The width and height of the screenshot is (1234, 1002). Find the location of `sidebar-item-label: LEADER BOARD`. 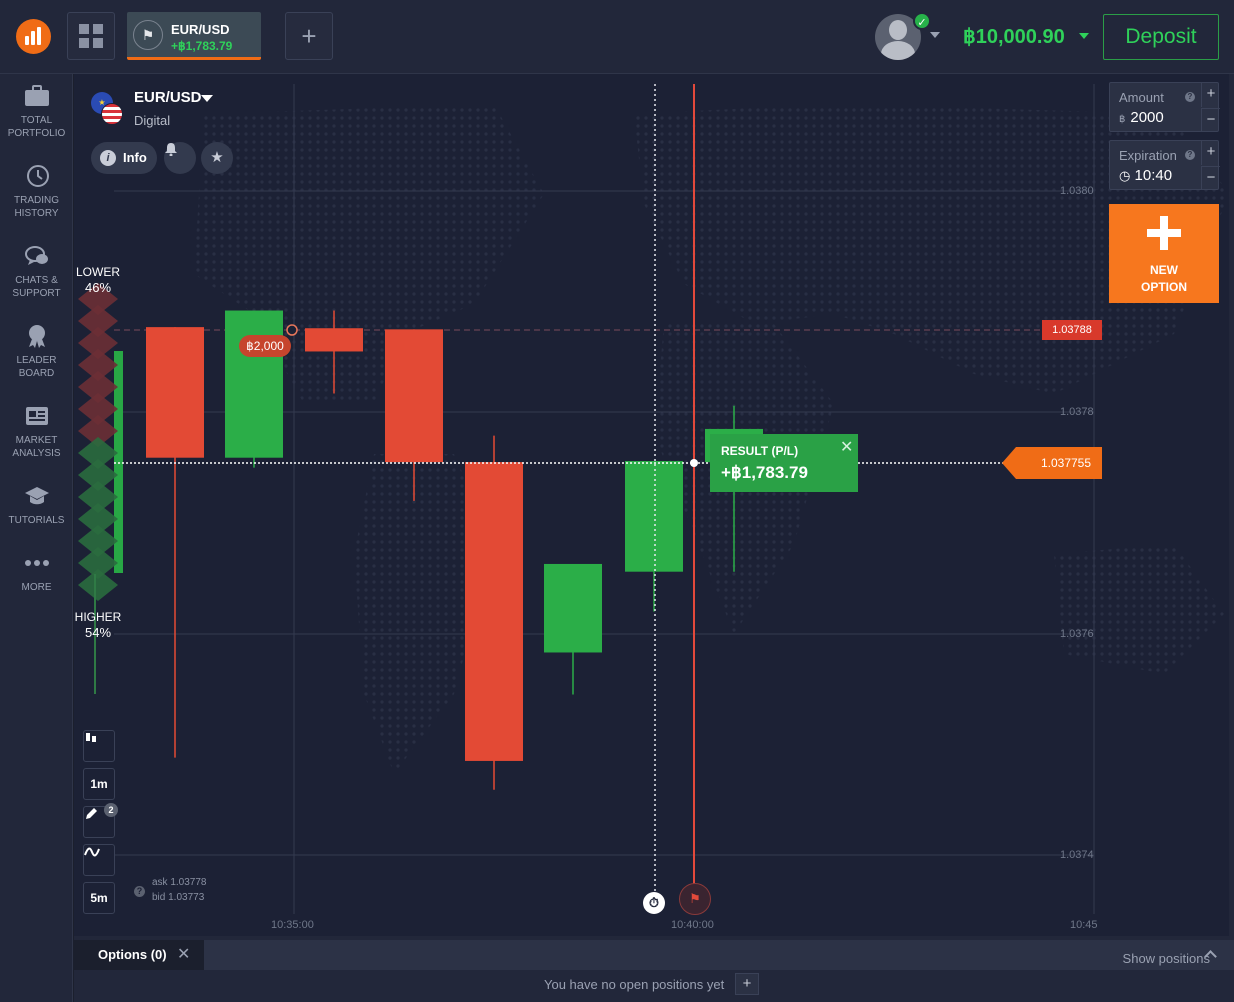

sidebar-item-label: LEADER BOARD is located at coordinates (36, 367).